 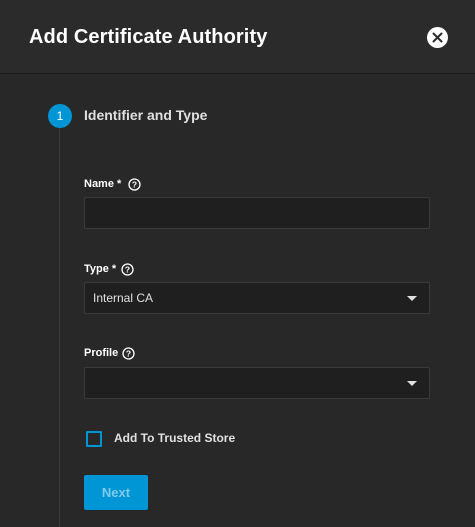 I want to click on type-select: Internal CA, so click(x=257, y=298).